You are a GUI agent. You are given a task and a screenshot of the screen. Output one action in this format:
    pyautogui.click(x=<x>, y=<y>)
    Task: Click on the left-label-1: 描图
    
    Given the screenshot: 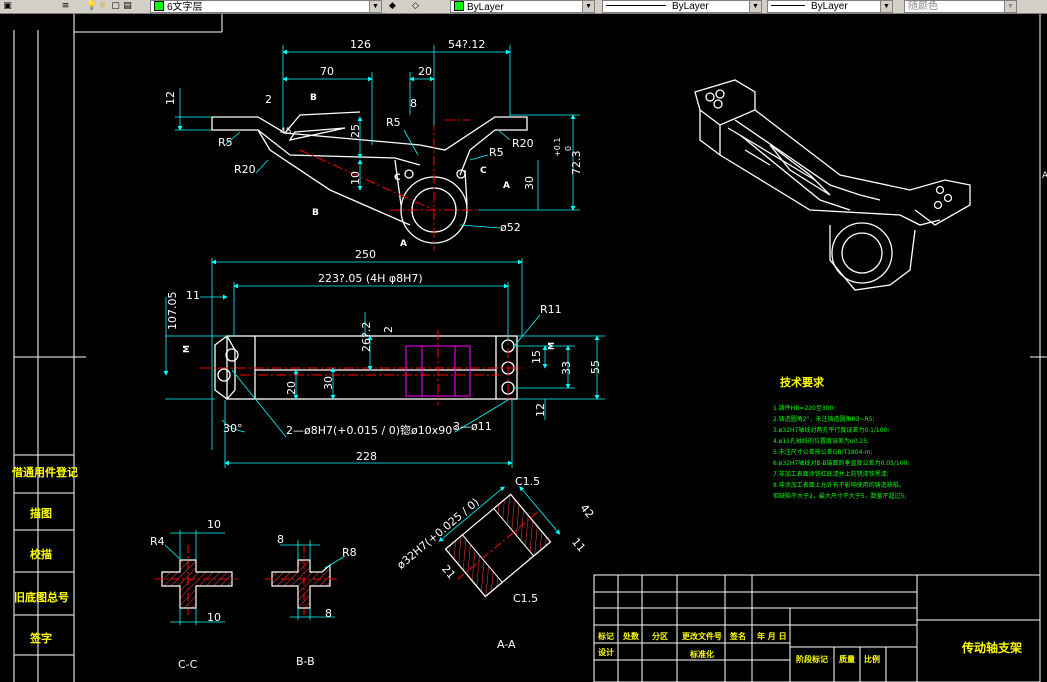 What is the action you would take?
    pyautogui.click(x=41, y=513)
    